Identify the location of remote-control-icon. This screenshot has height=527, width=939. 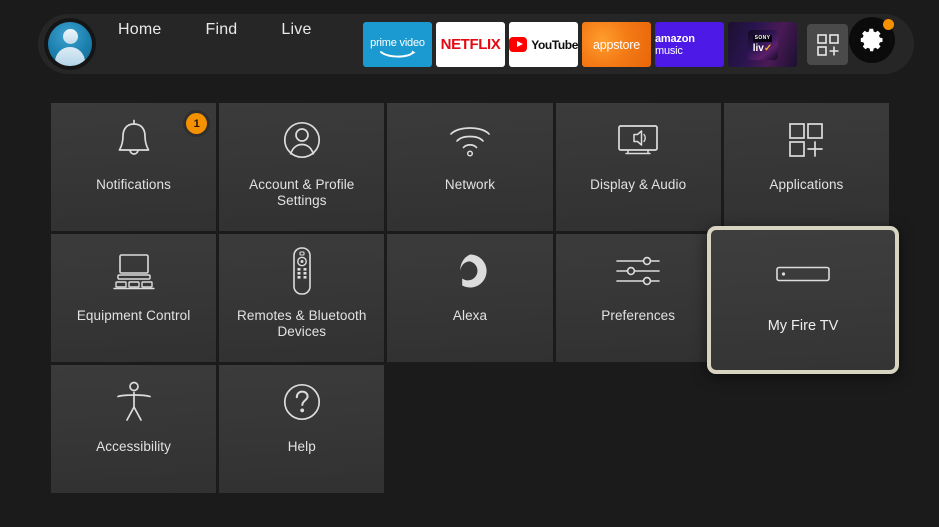
(301, 271).